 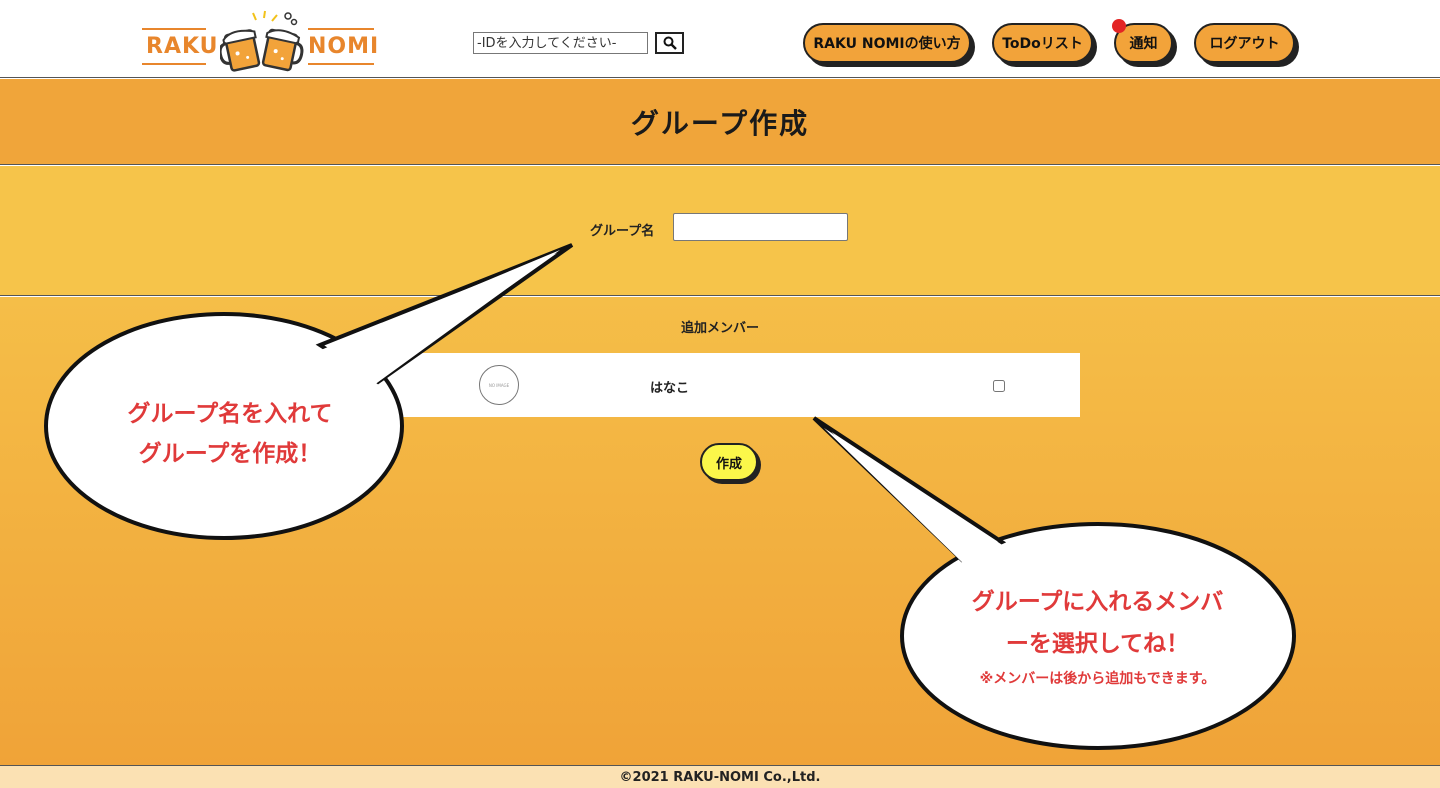 I want to click on beer-mugs-icon, so click(x=262, y=41).